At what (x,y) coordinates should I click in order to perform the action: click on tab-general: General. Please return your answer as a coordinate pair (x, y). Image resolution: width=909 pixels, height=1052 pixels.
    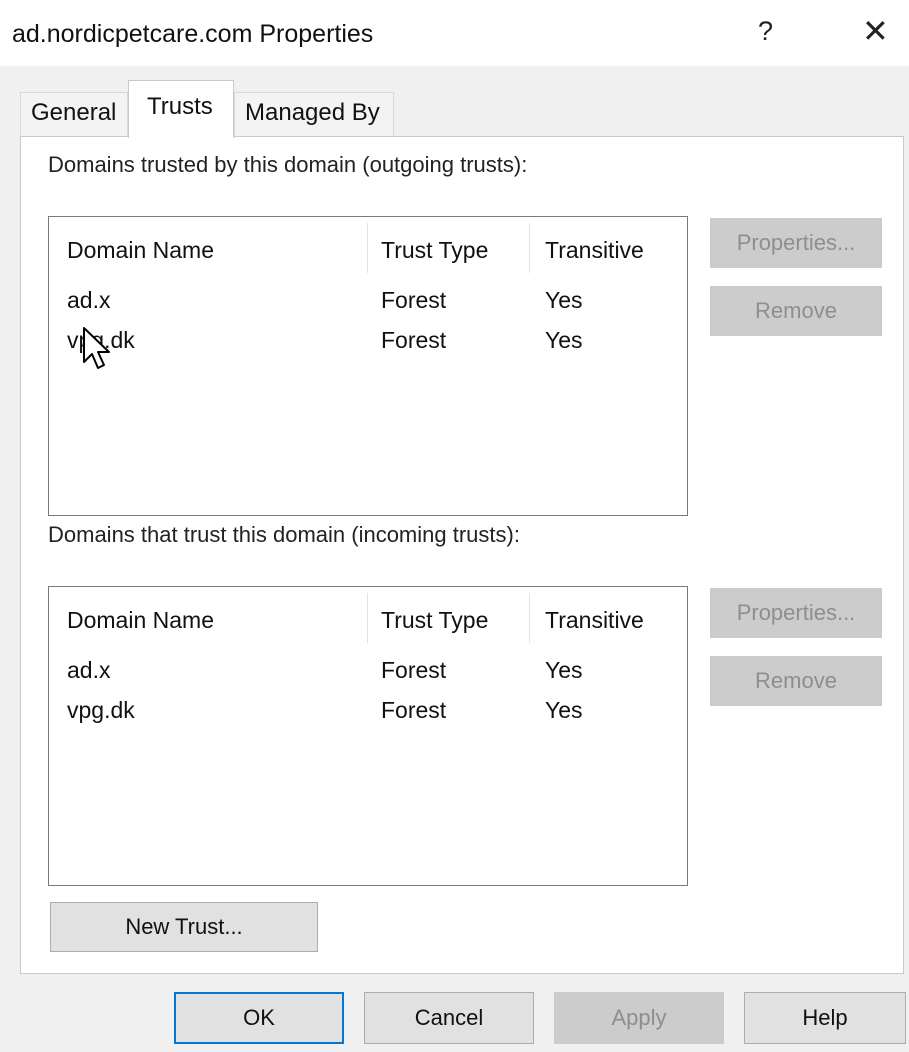
    Looking at the image, I should click on (74, 114).